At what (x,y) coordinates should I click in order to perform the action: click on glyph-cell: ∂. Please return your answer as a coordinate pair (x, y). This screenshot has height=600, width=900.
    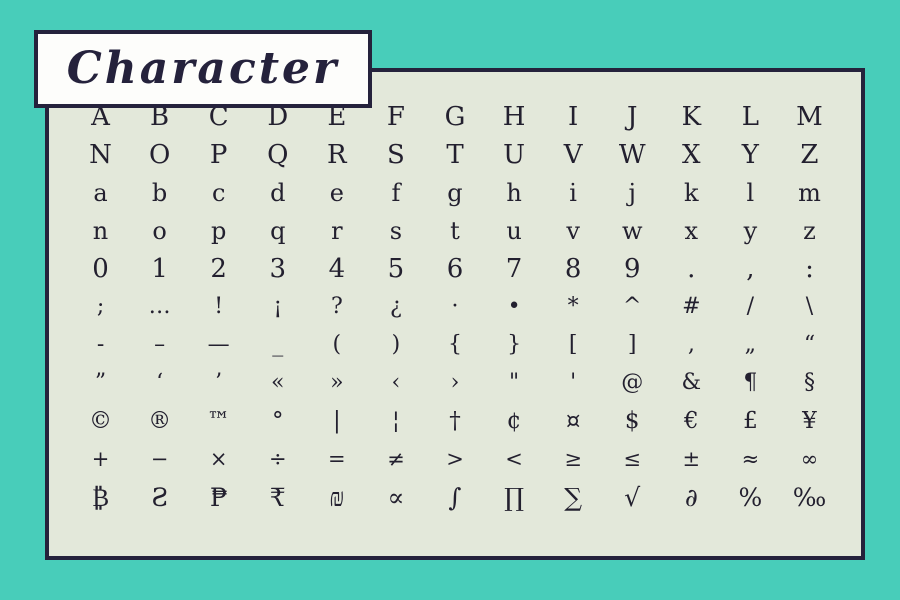
    Looking at the image, I should click on (691, 497).